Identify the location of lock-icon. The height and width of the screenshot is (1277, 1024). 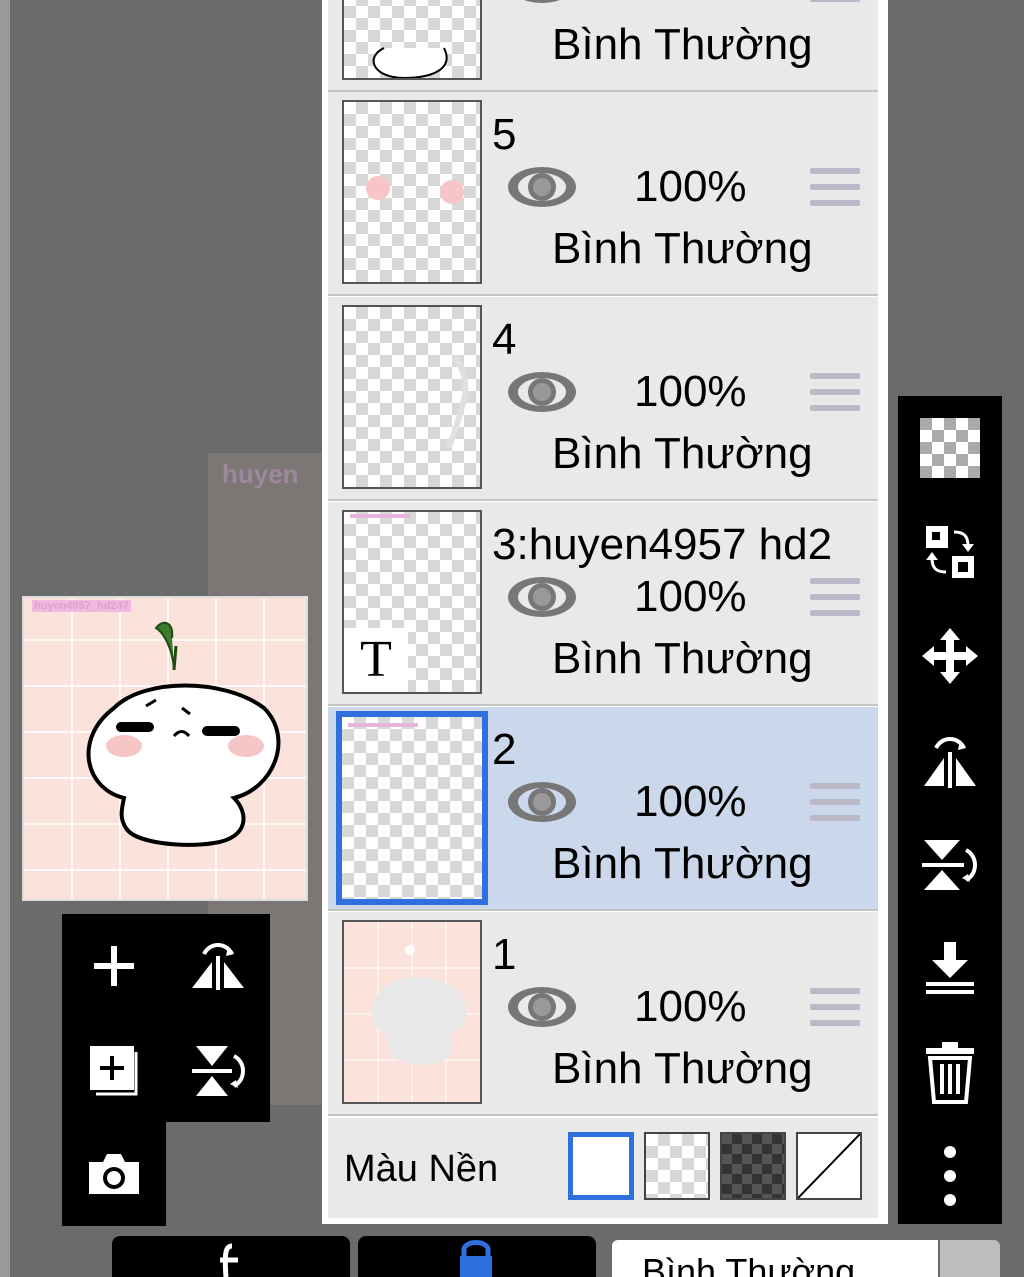
(476, 1258).